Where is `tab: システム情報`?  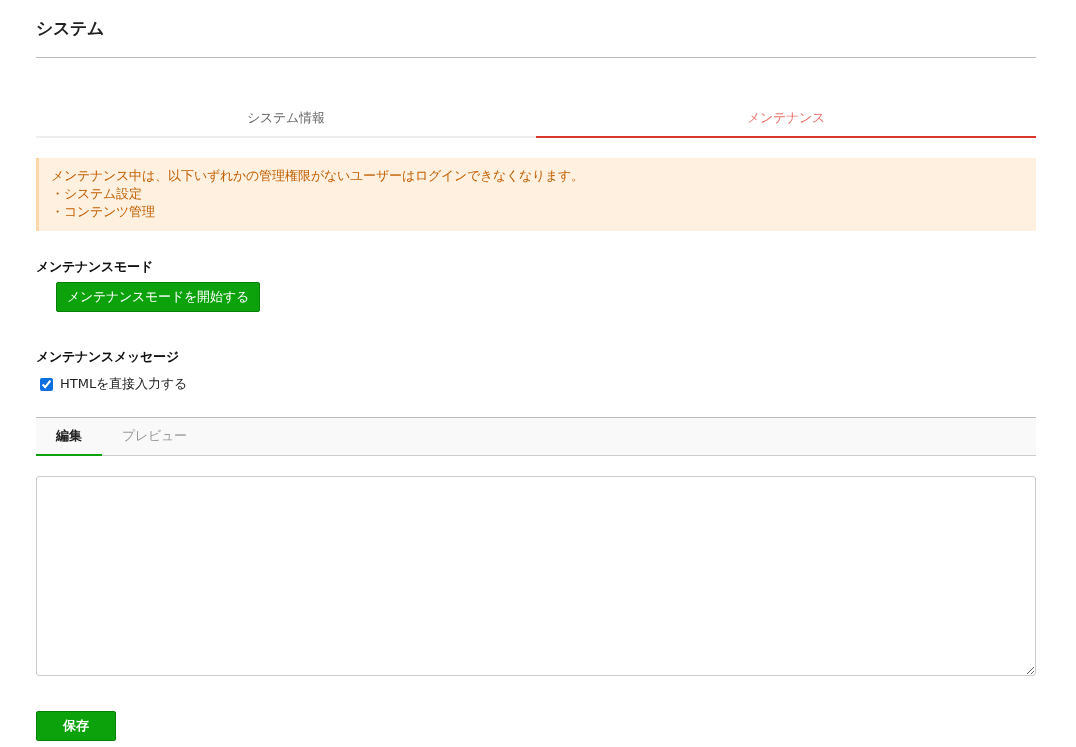
tab: システム情報 is located at coordinates (286, 119).